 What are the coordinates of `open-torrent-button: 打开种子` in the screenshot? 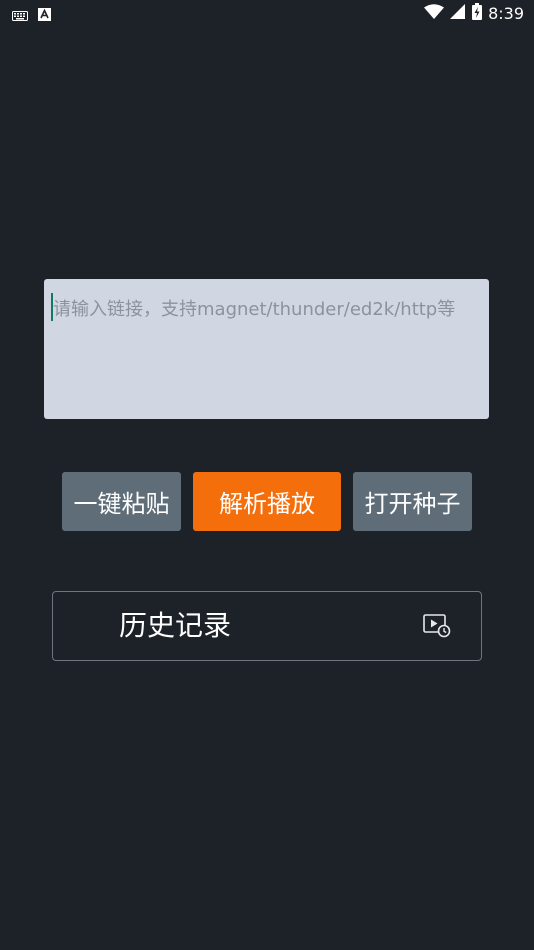 It's located at (412, 501).